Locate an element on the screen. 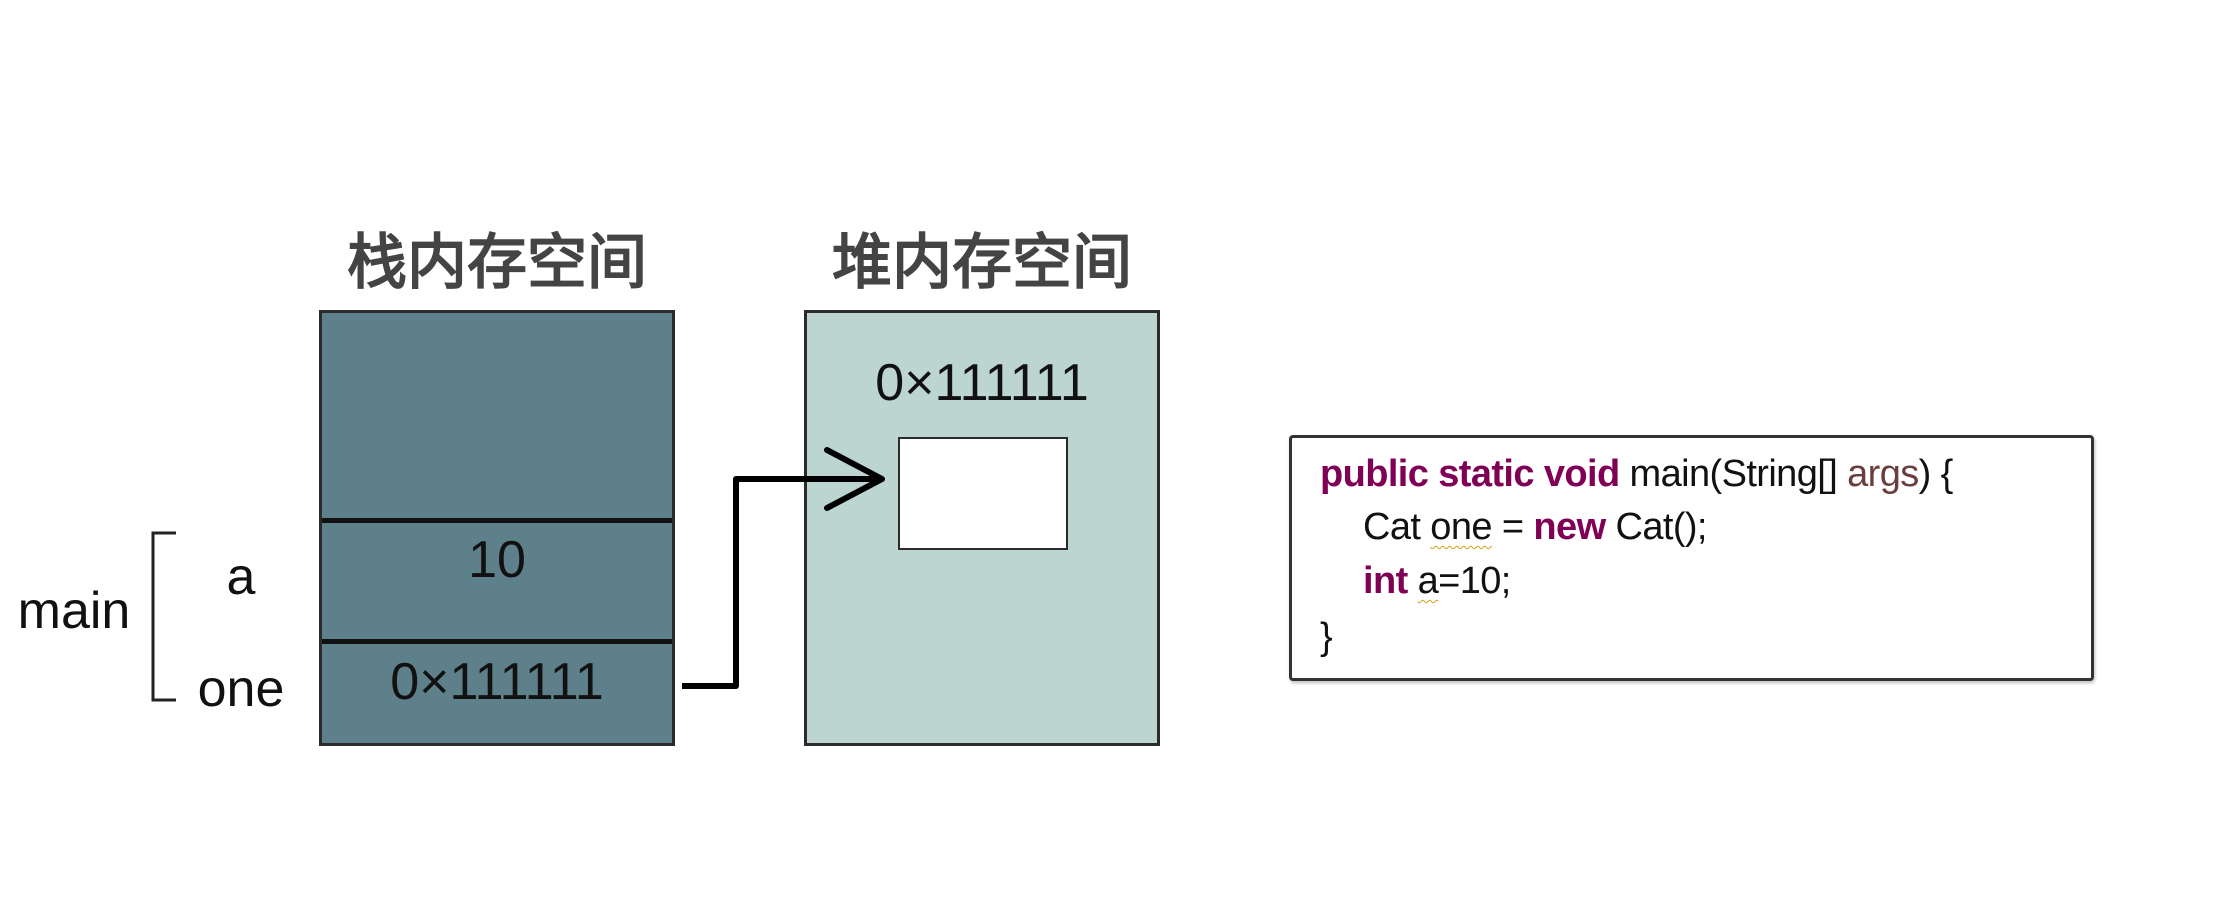 Image resolution: width=2224 pixels, height=899 pixels. stack-value-one: 0×111111 is located at coordinates (497, 682).